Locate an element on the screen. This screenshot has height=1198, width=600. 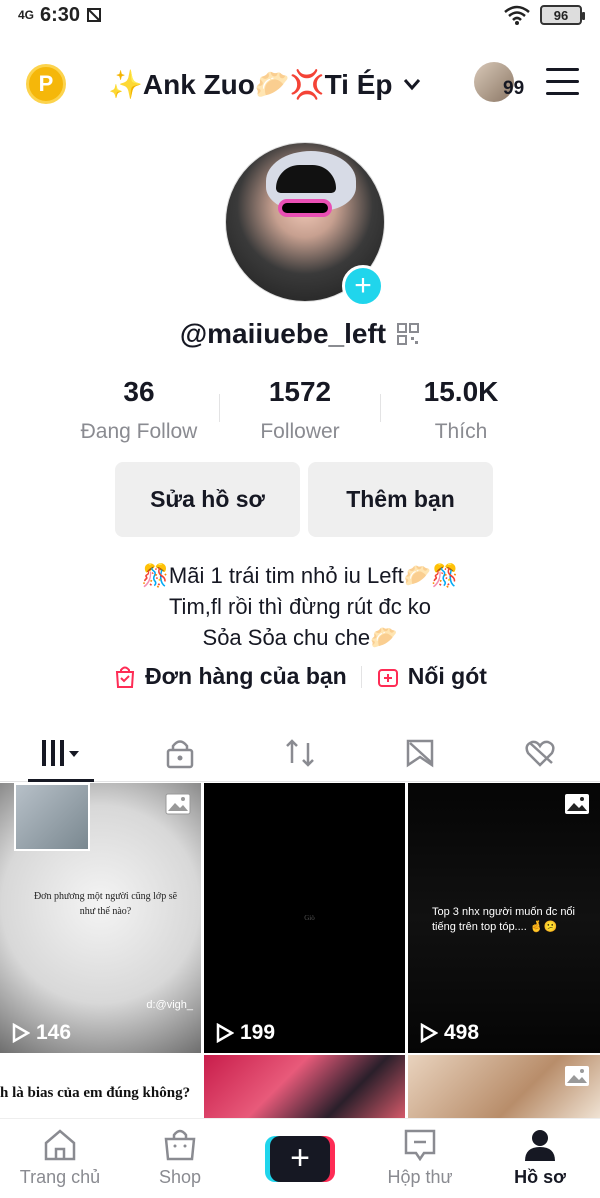
home-icon is located at coordinates (60, 1145).